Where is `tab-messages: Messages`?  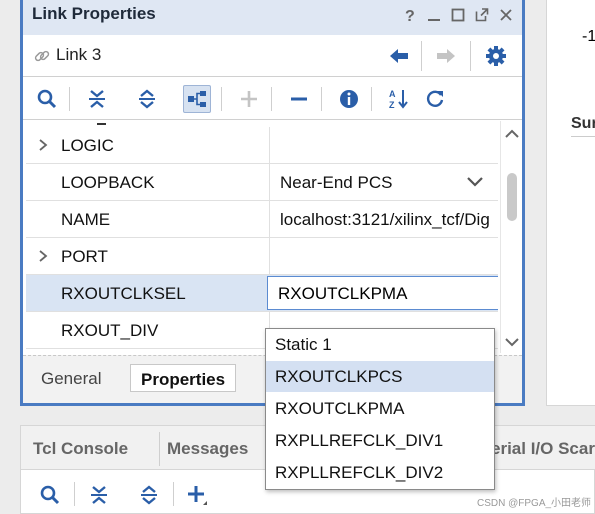
tab-messages: Messages is located at coordinates (207, 449).